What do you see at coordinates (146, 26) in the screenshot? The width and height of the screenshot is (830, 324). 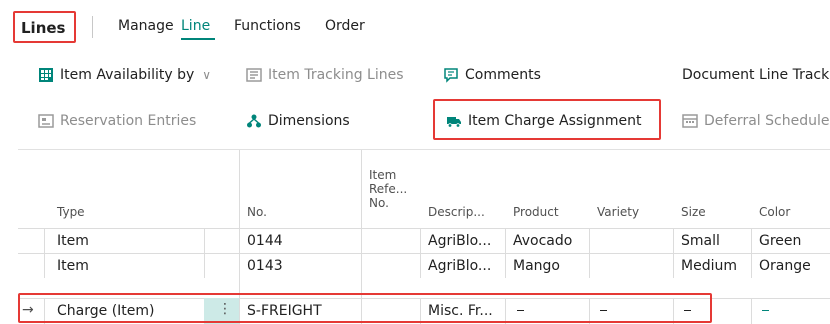 I see `tab-manage: Manage` at bounding box center [146, 26].